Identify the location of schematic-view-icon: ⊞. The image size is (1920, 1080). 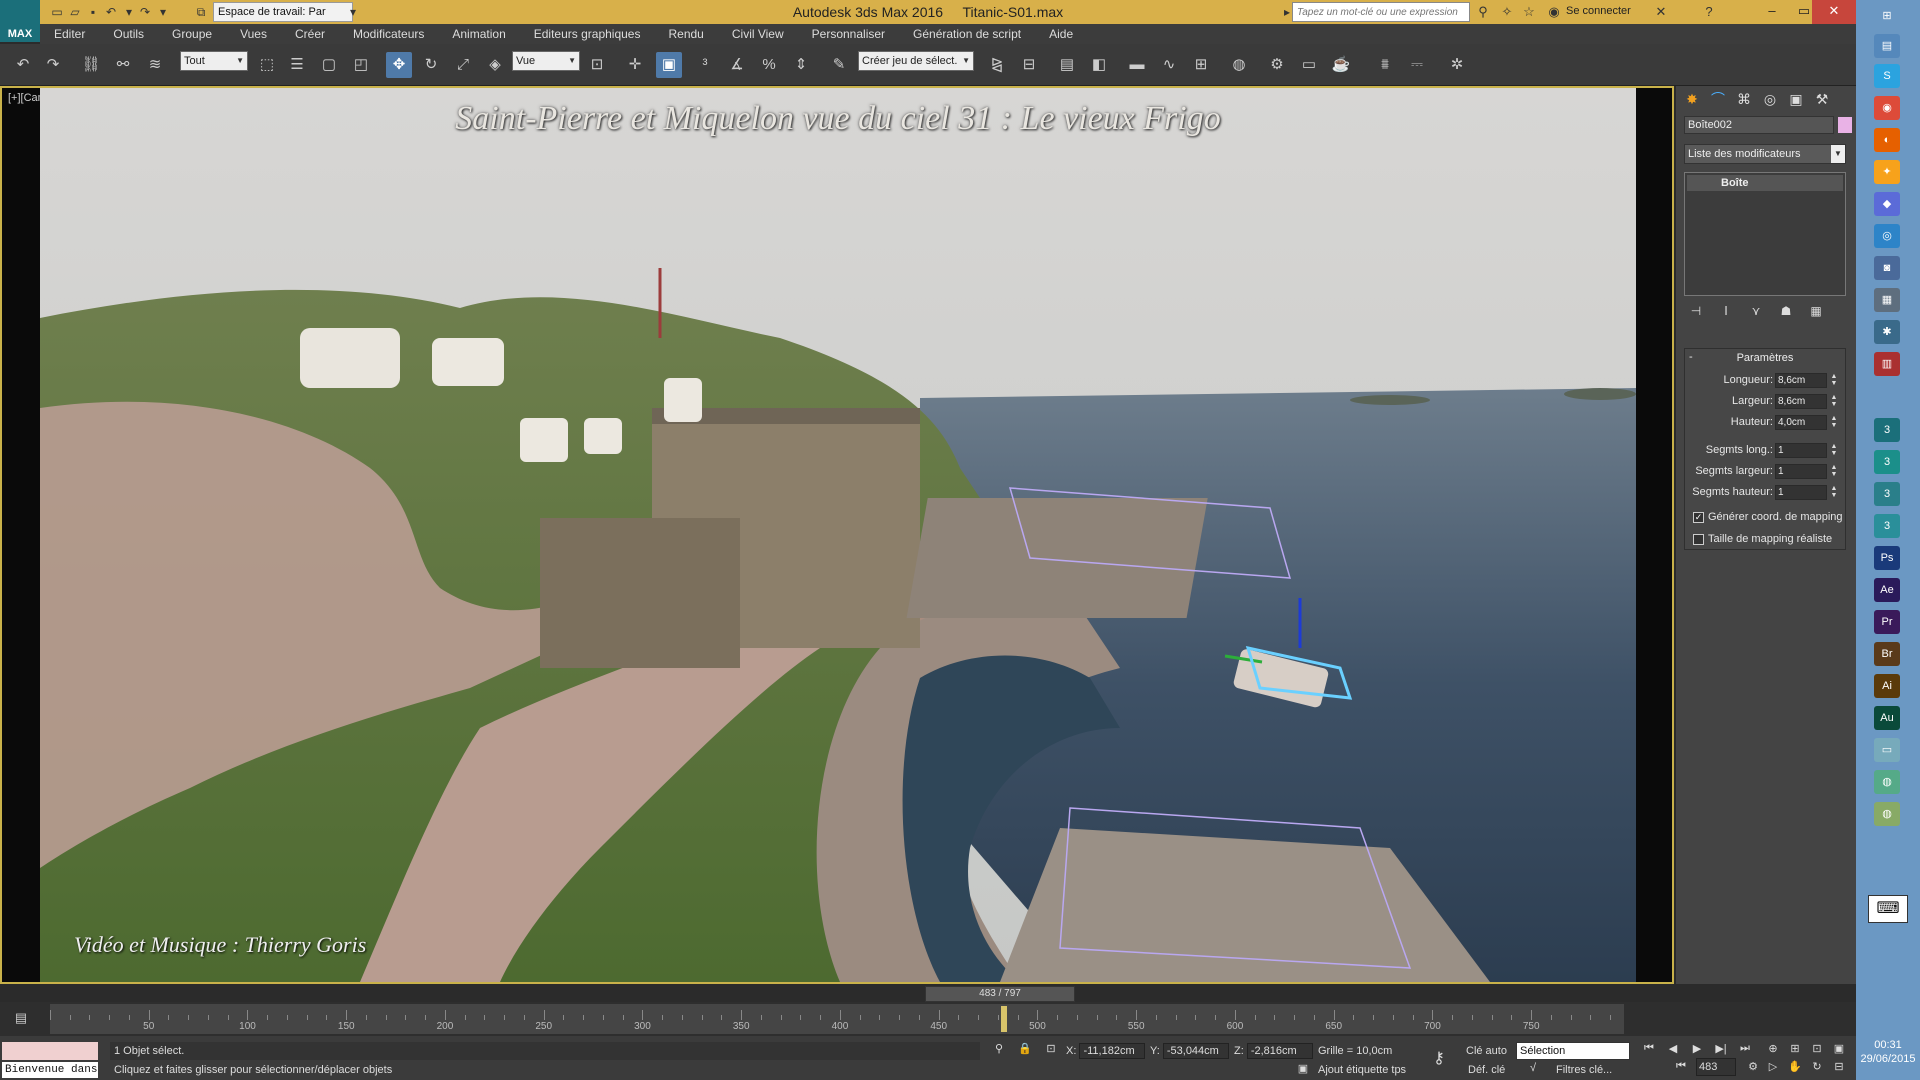
(1201, 65).